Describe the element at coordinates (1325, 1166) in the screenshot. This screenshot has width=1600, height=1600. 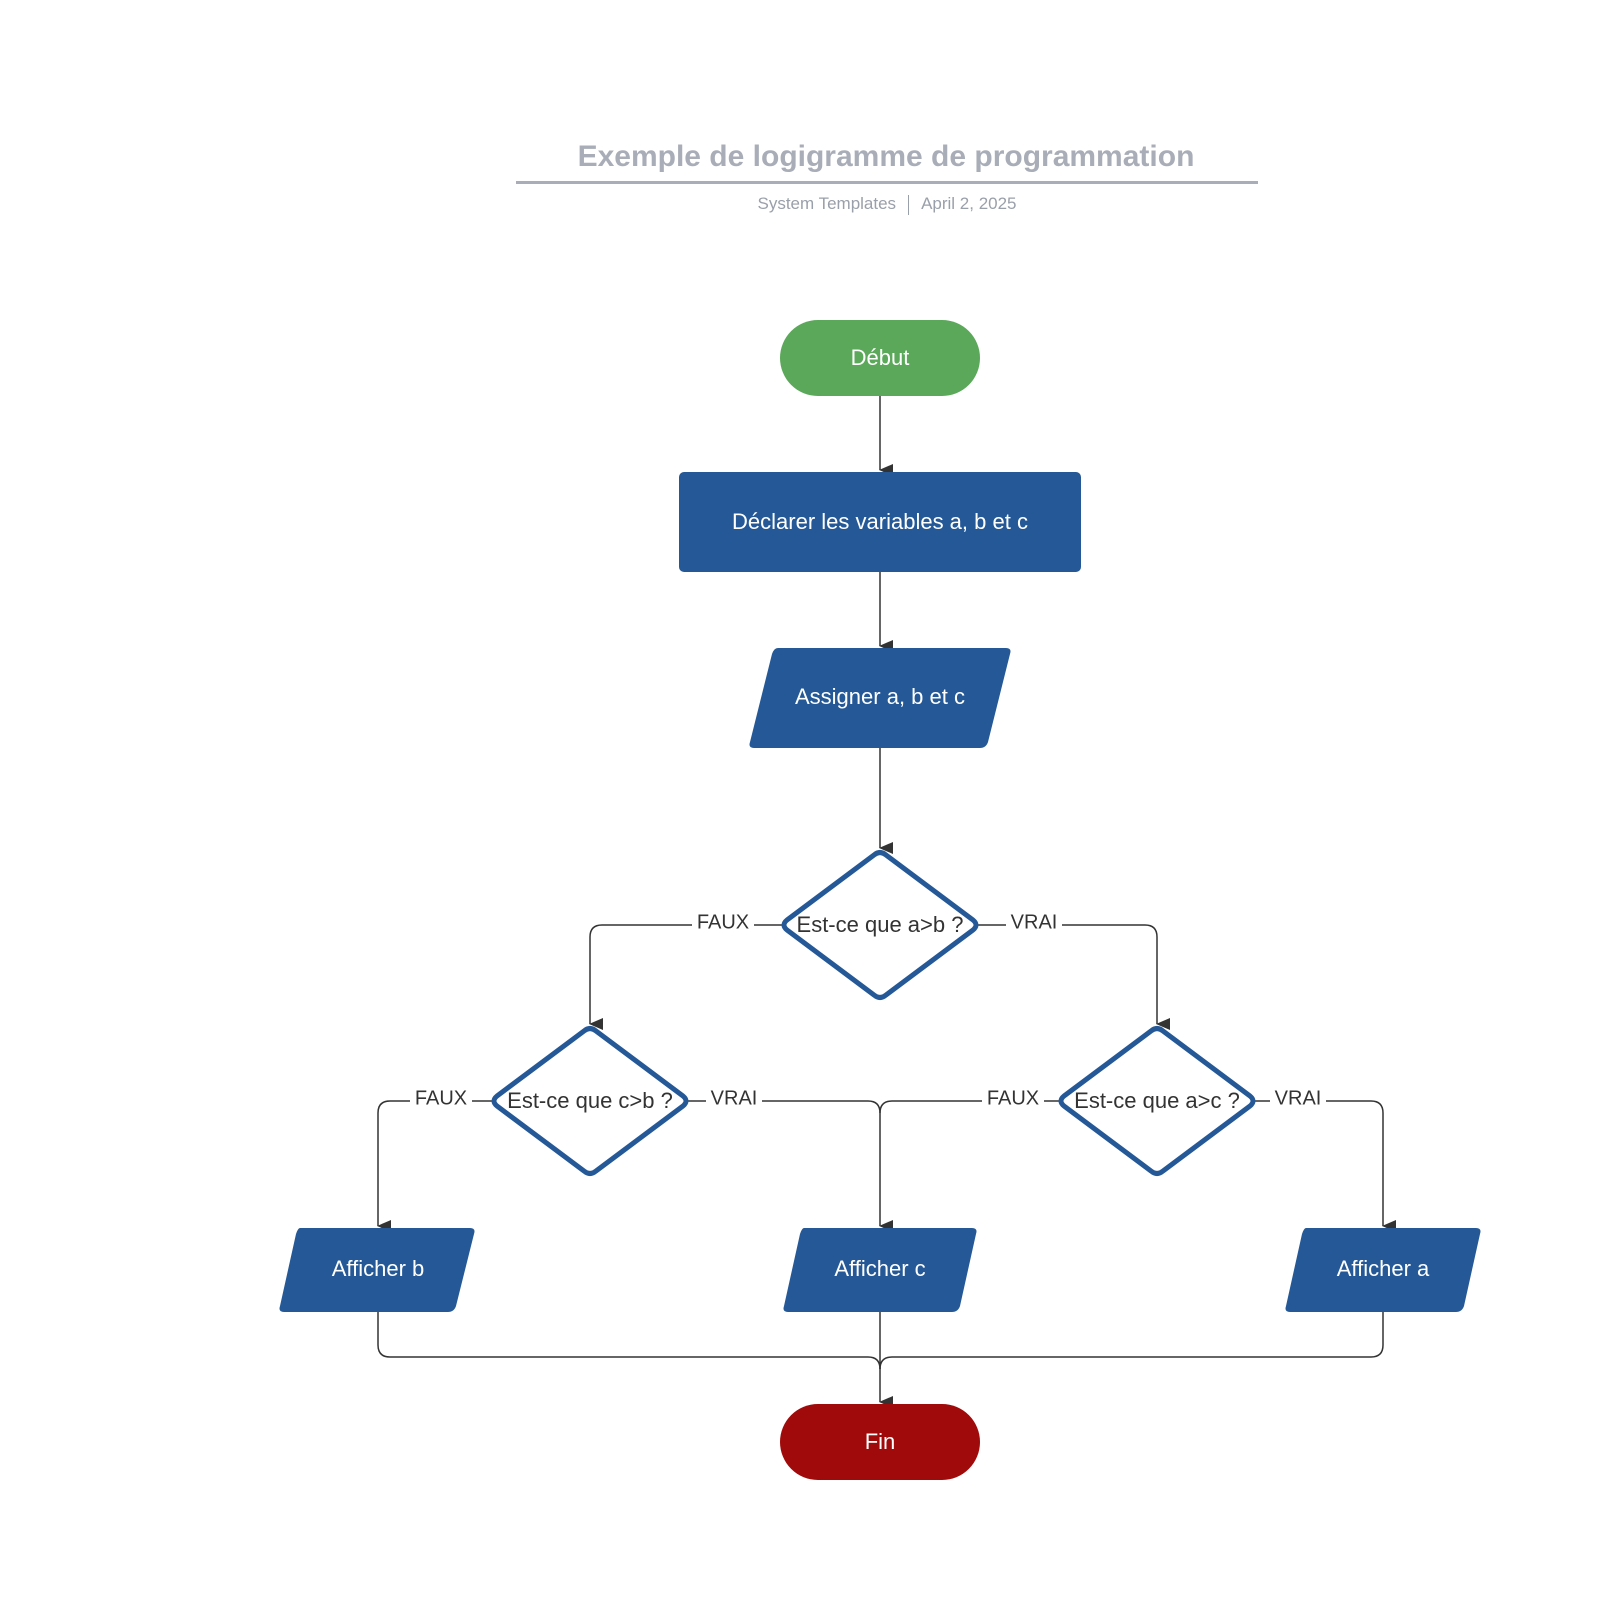
I see `edge-ac-true` at that location.